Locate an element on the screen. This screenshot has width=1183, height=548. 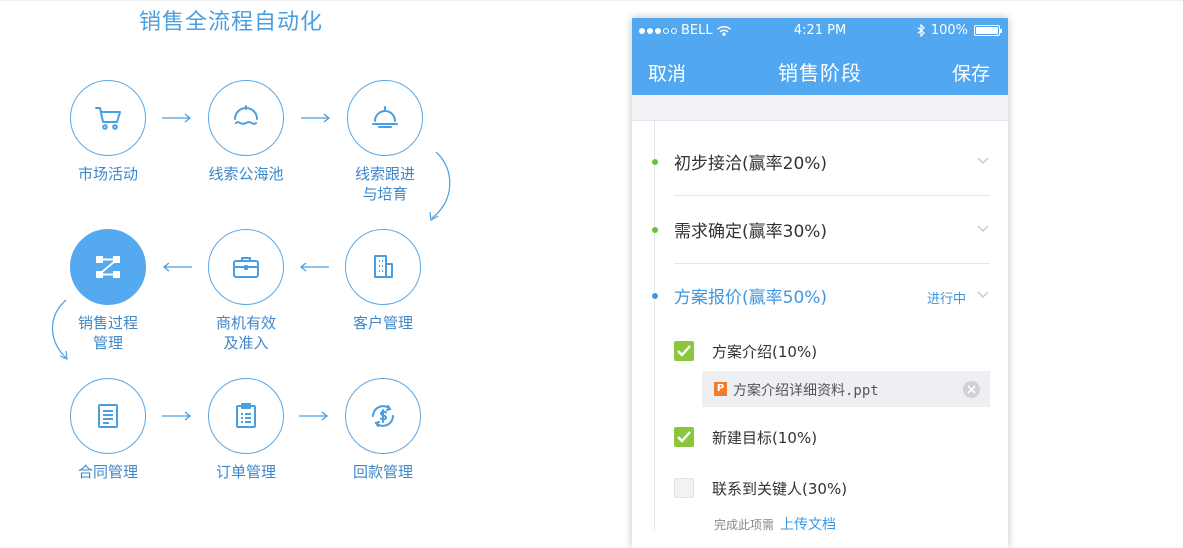
attachment-item: P 方案介绍详细资料.ppt is located at coordinates (846, 389).